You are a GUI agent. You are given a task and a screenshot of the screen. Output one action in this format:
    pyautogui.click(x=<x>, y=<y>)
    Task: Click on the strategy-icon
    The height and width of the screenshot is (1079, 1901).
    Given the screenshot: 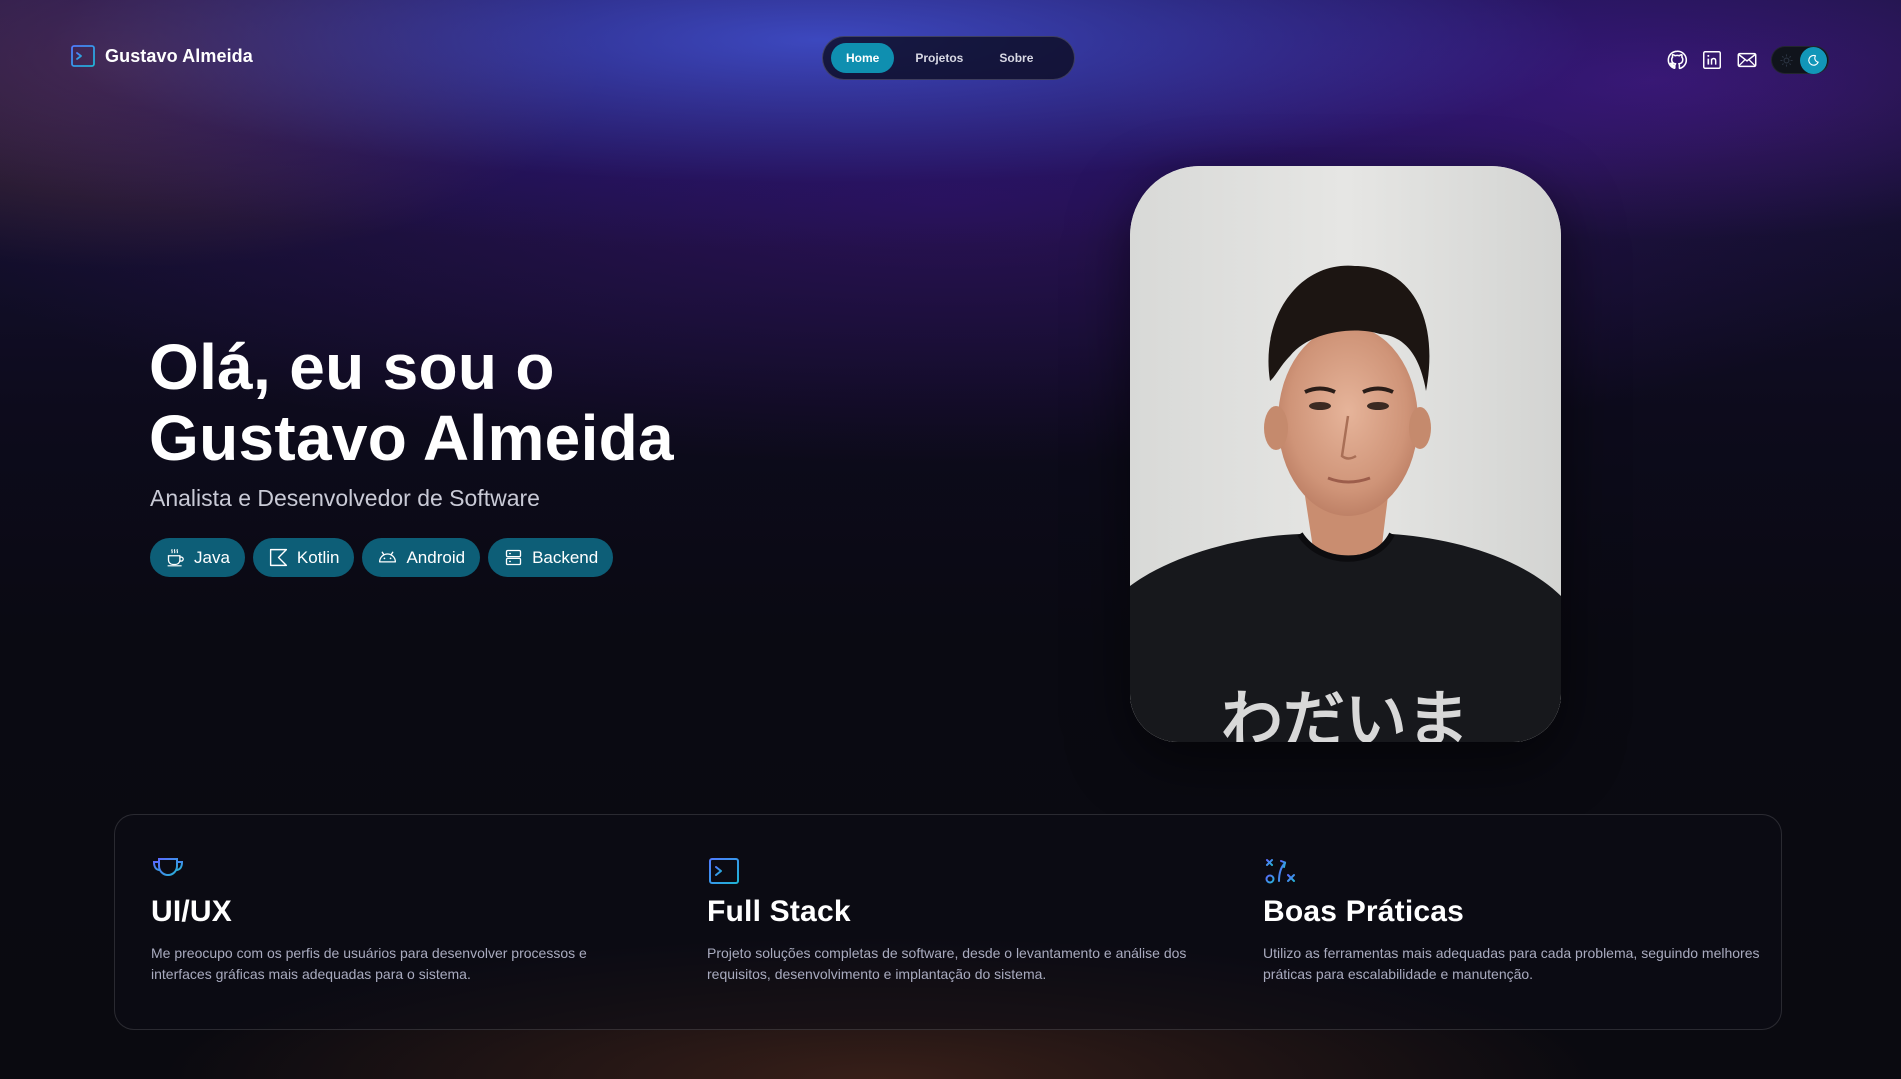 What is the action you would take?
    pyautogui.click(x=1280, y=871)
    